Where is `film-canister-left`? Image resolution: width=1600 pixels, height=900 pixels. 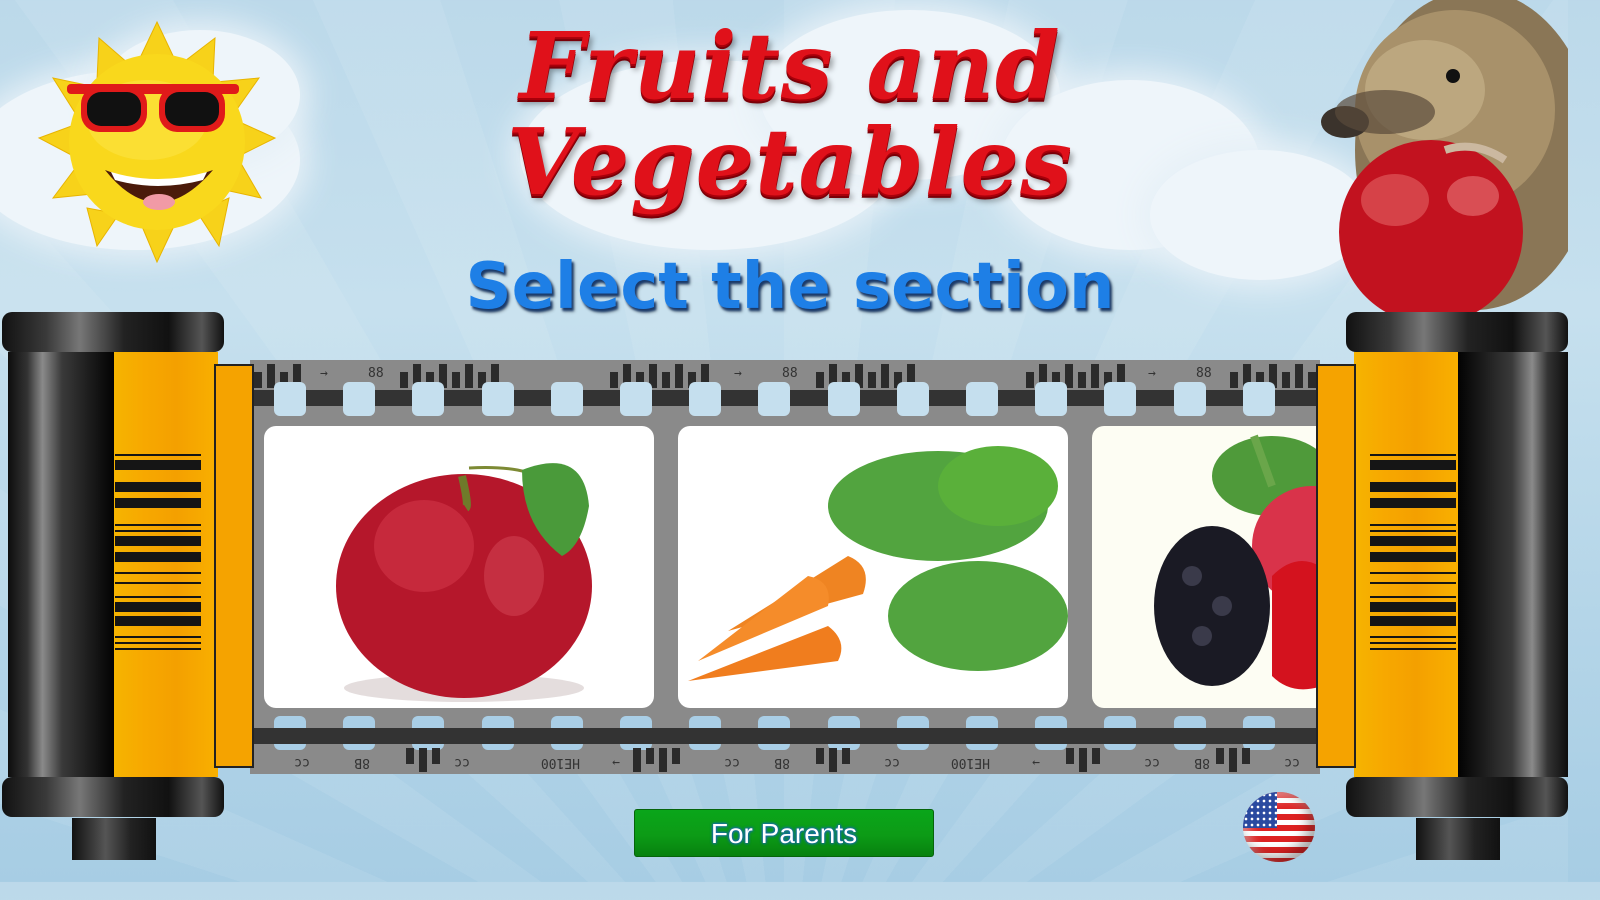
film-canister-left is located at coordinates (132, 589).